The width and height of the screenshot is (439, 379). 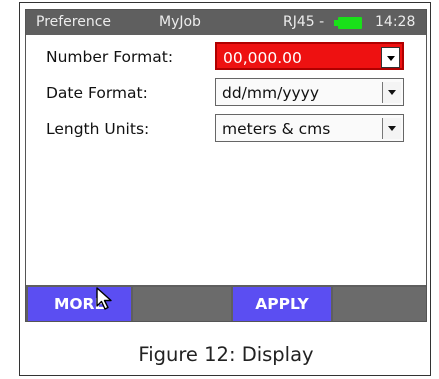 What do you see at coordinates (98, 129) in the screenshot?
I see `length-units-label: Length Units:` at bounding box center [98, 129].